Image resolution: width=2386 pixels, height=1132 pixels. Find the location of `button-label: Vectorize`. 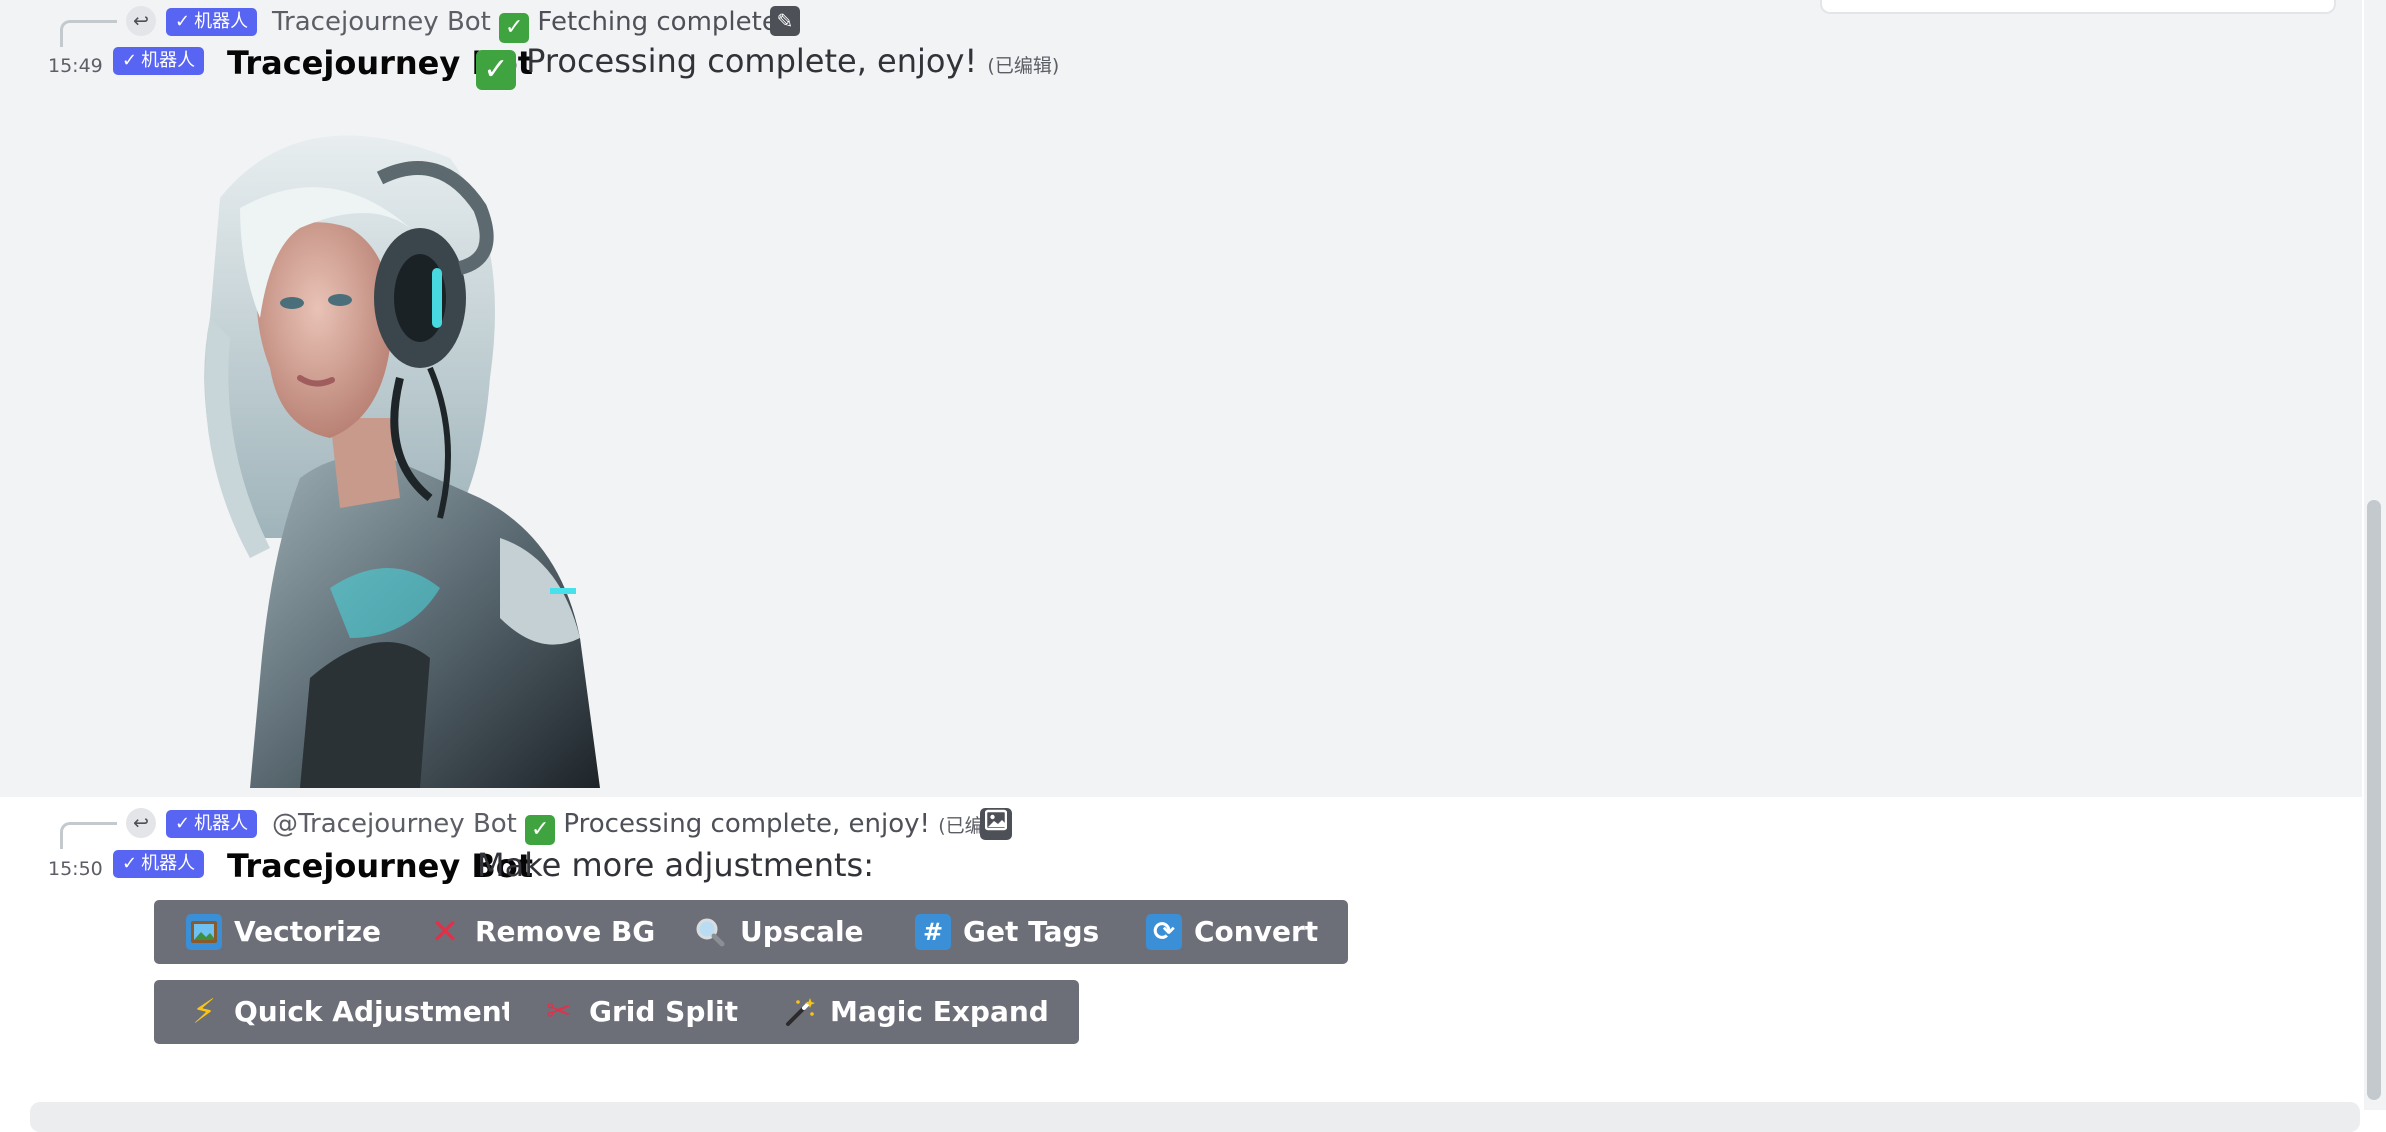

button-label: Vectorize is located at coordinates (308, 931).